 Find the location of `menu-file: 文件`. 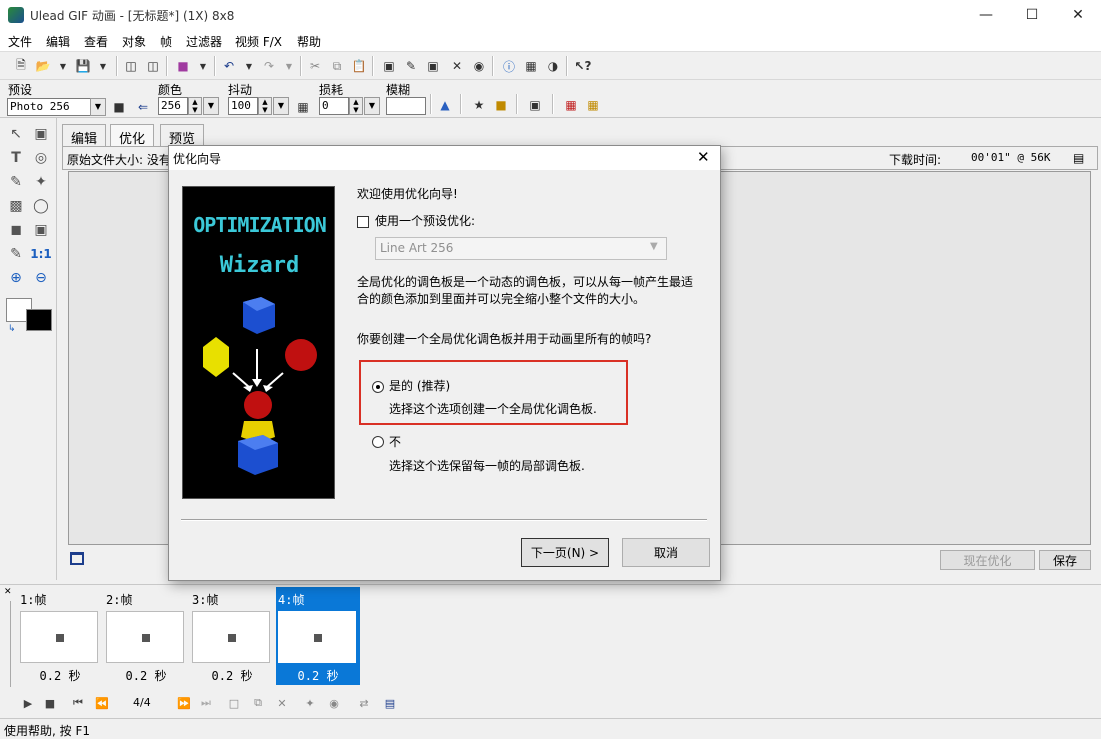

menu-file: 文件 is located at coordinates (20, 41).